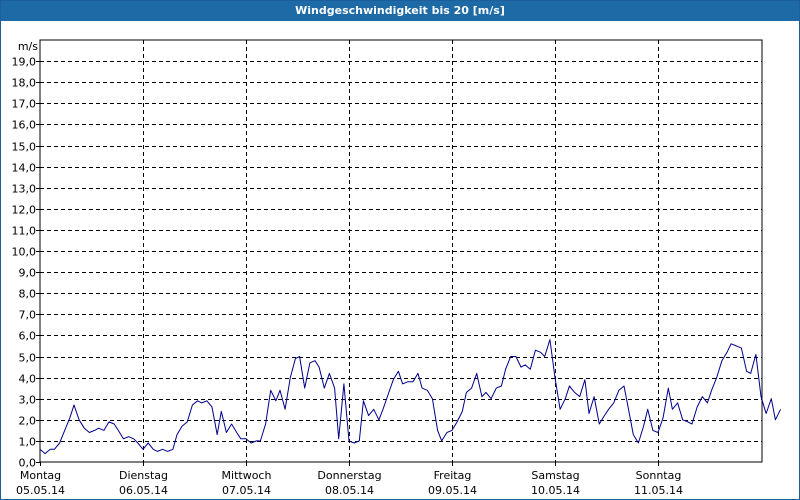 The height and width of the screenshot is (500, 800). I want to click on x-tick-day-label: Montag, so click(40, 475).